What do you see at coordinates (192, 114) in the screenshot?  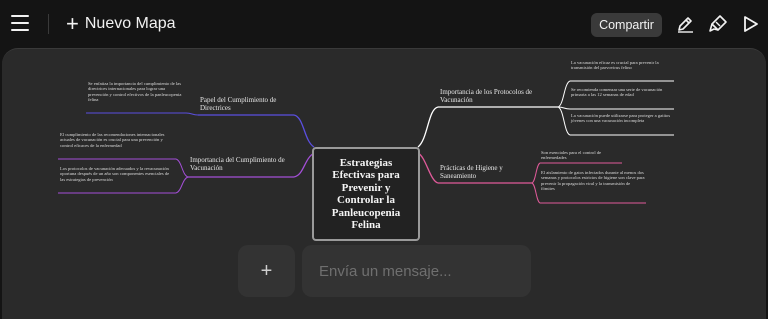 I see `connector-leaf-l1` at bounding box center [192, 114].